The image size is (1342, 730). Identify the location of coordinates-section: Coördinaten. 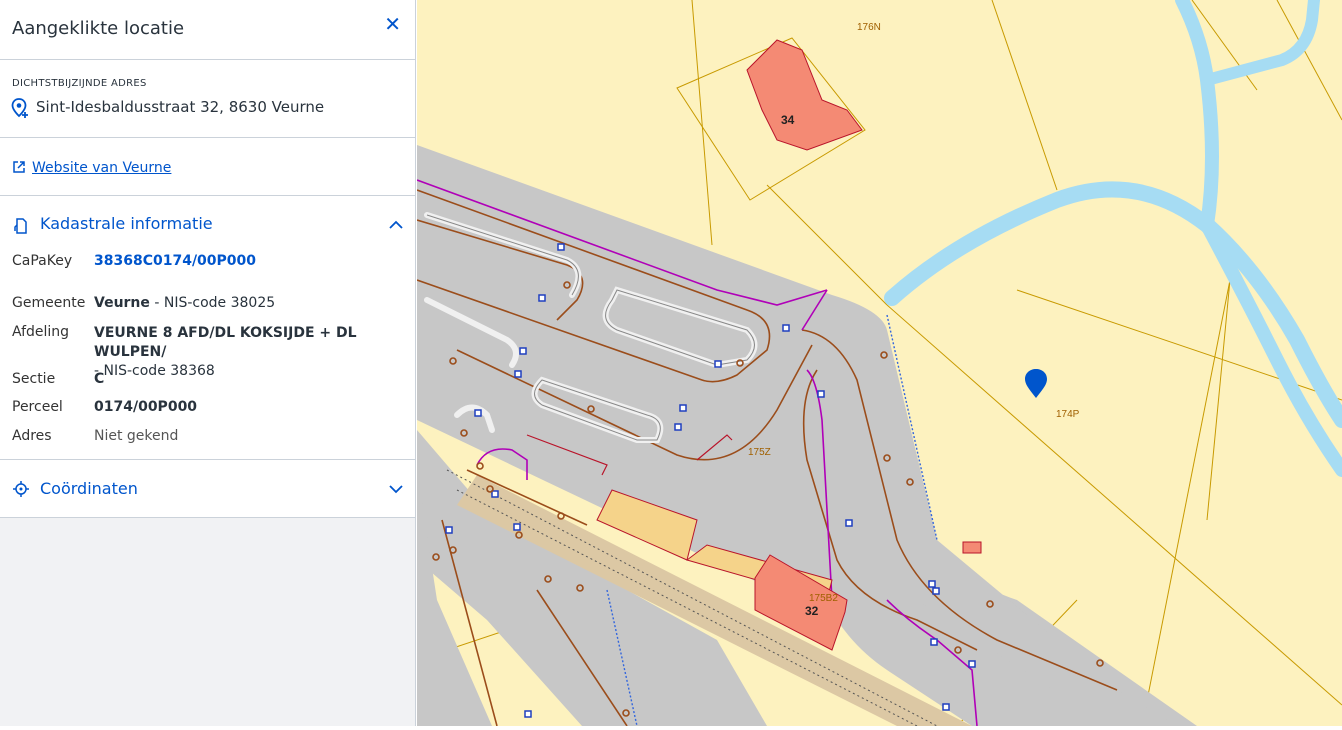
(207, 489).